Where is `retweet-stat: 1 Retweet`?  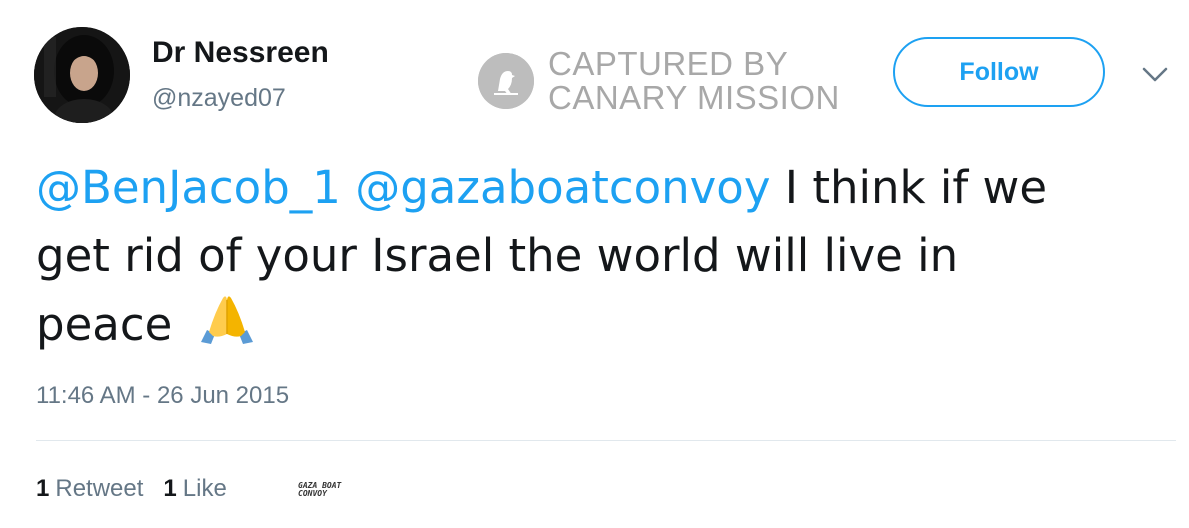
retweet-stat: 1 Retweet is located at coordinates (89, 489).